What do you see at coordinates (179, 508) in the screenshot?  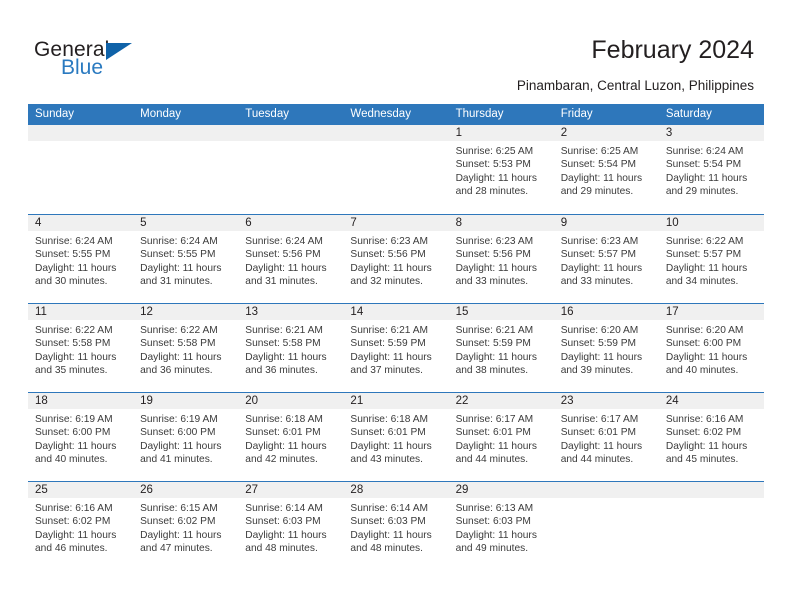 I see `sunrise-text: Sunrise: 6:15 AM` at bounding box center [179, 508].